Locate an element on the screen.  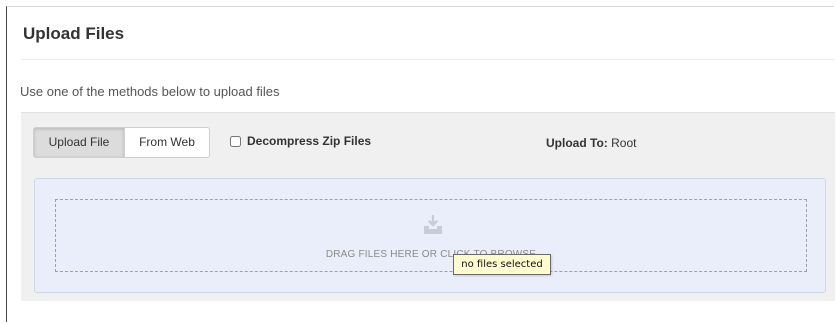
title-divider is located at coordinates (428, 59).